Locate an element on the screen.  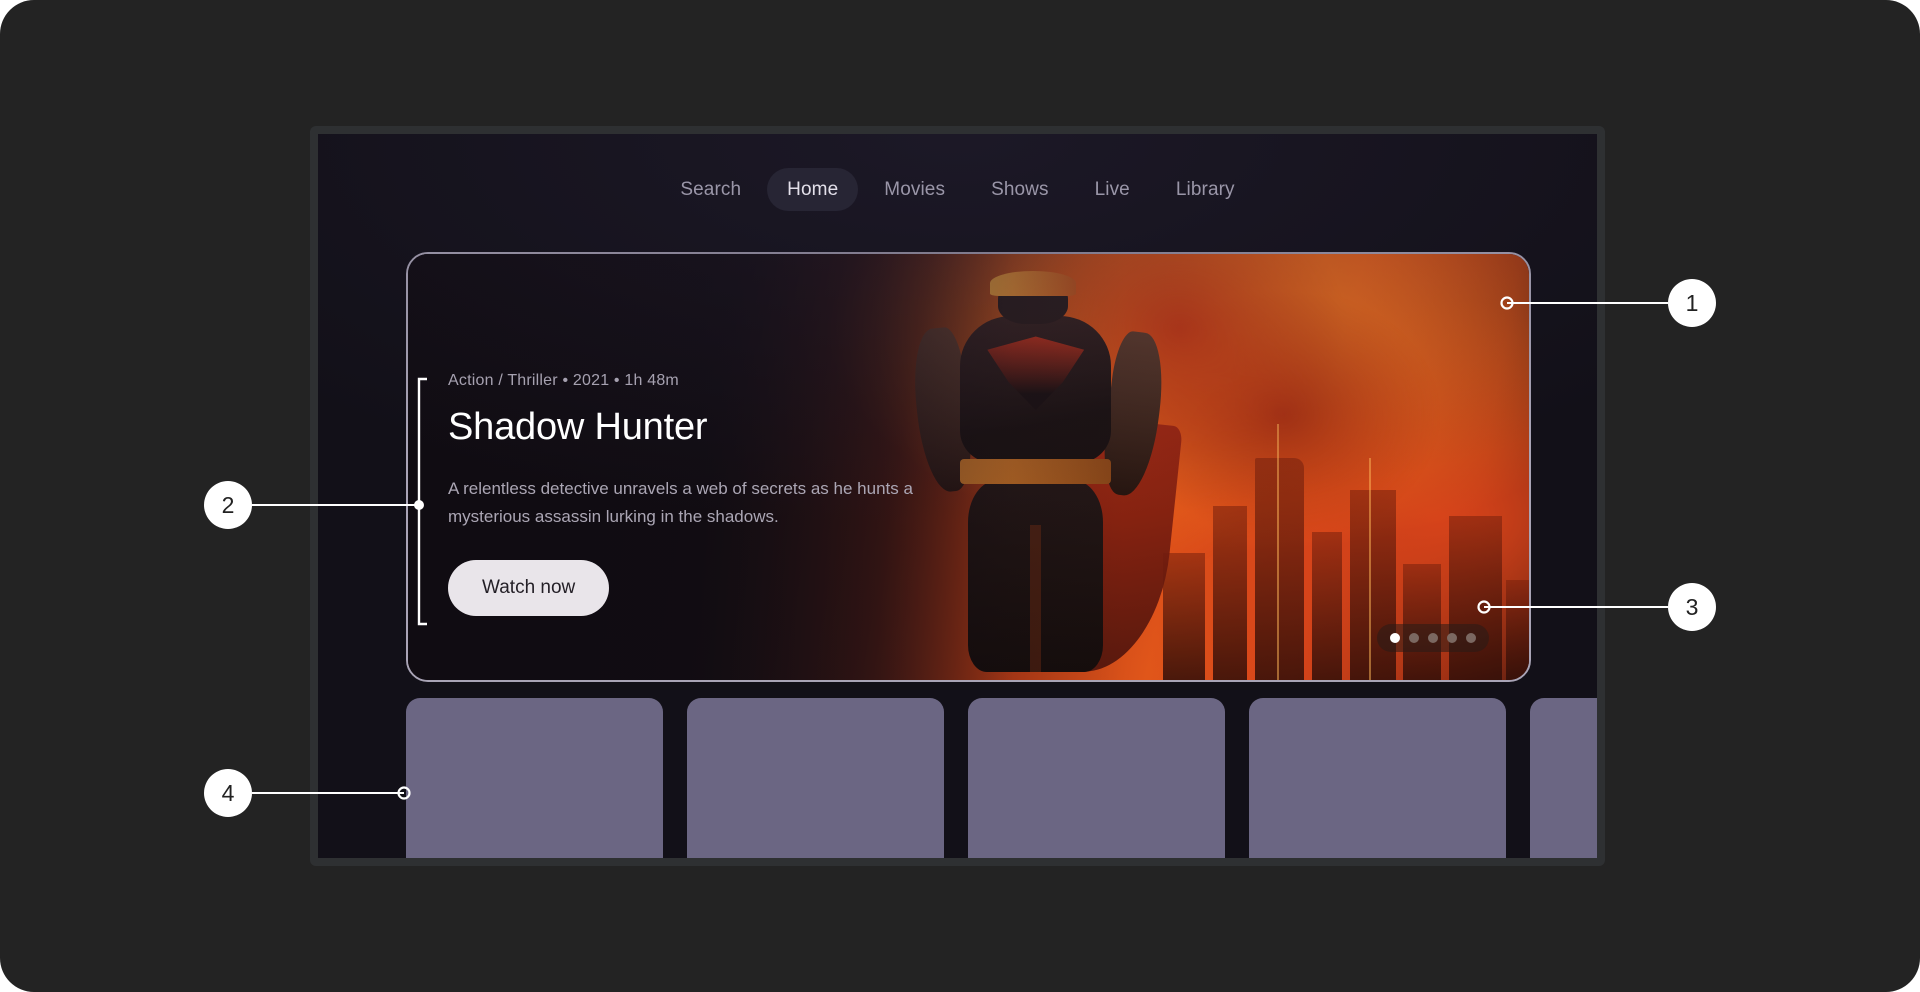
top-navigation: Search Home Movies Shows Live Library is located at coordinates (957, 189).